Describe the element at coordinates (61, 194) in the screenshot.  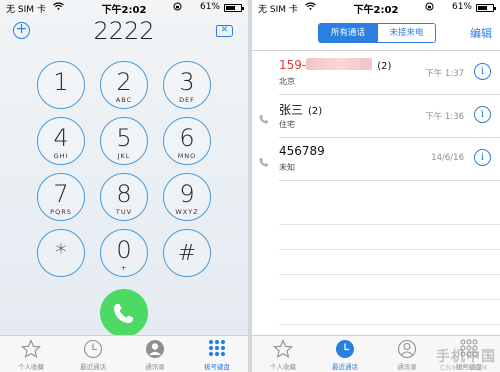
I see `key-digit: 7` at that location.